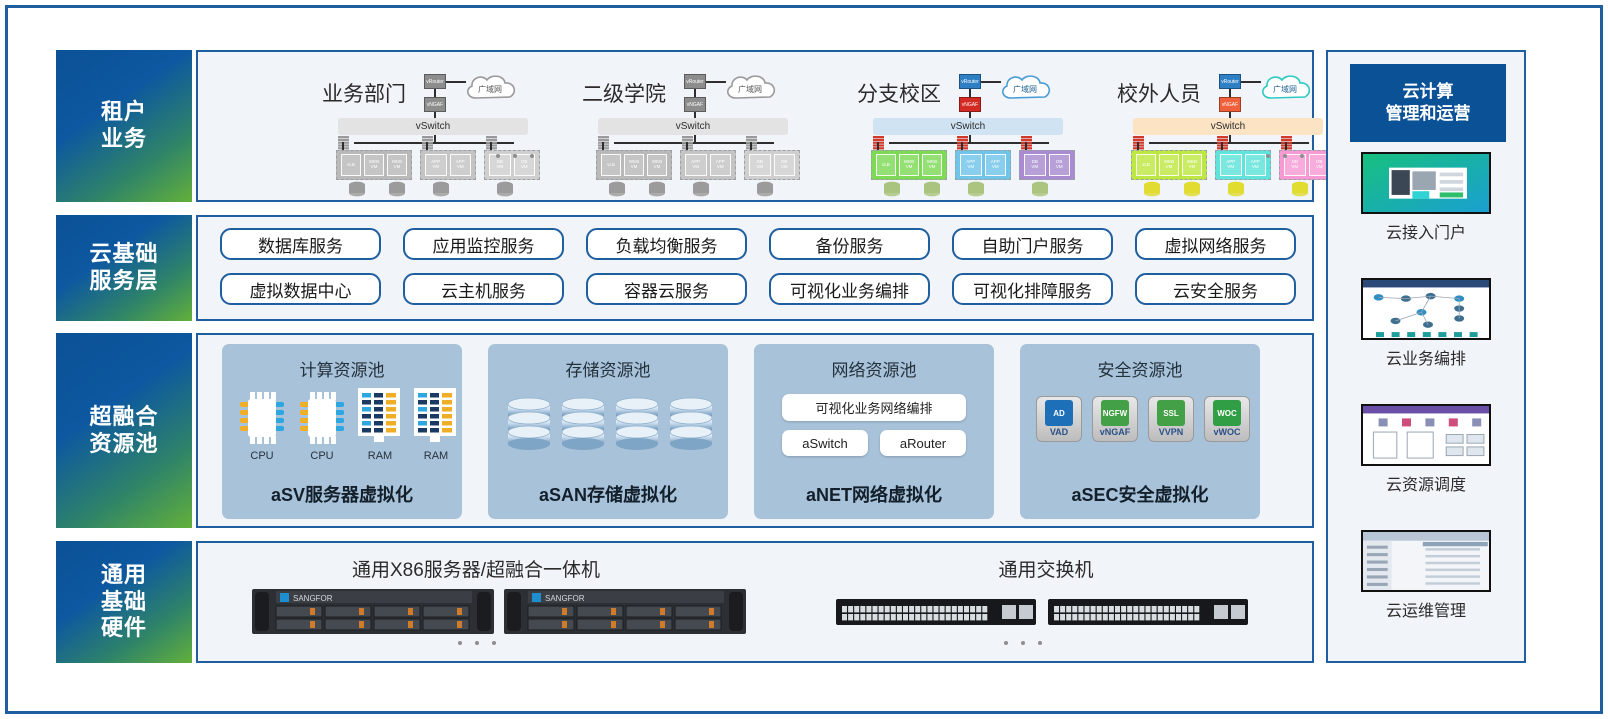  I want to click on service-button-row1-2: 负载均衡服务, so click(666, 244).